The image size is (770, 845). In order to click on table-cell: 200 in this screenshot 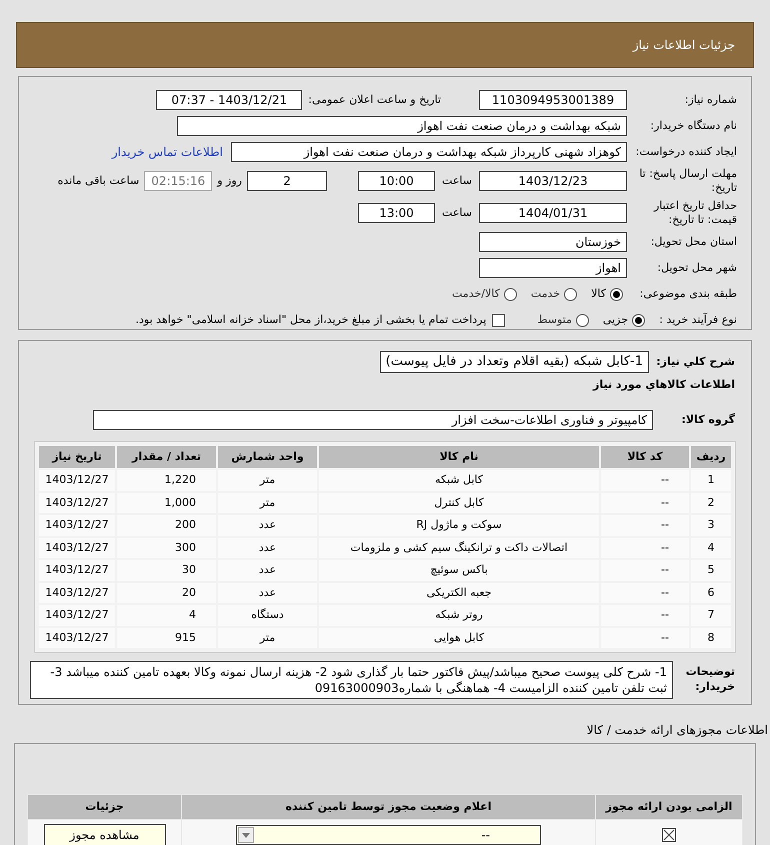, I will do `click(166, 525)`.